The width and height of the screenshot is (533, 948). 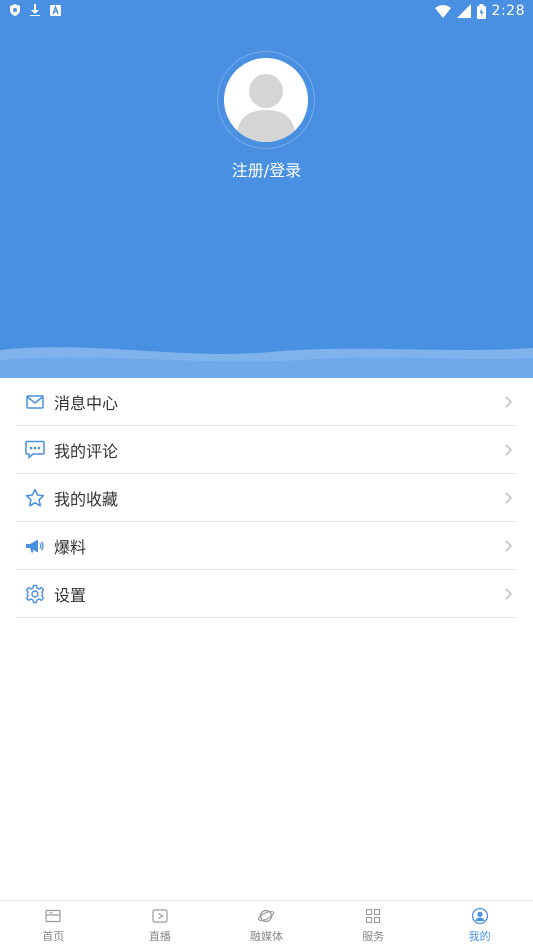 What do you see at coordinates (373, 936) in the screenshot?
I see `nav-label: 服务` at bounding box center [373, 936].